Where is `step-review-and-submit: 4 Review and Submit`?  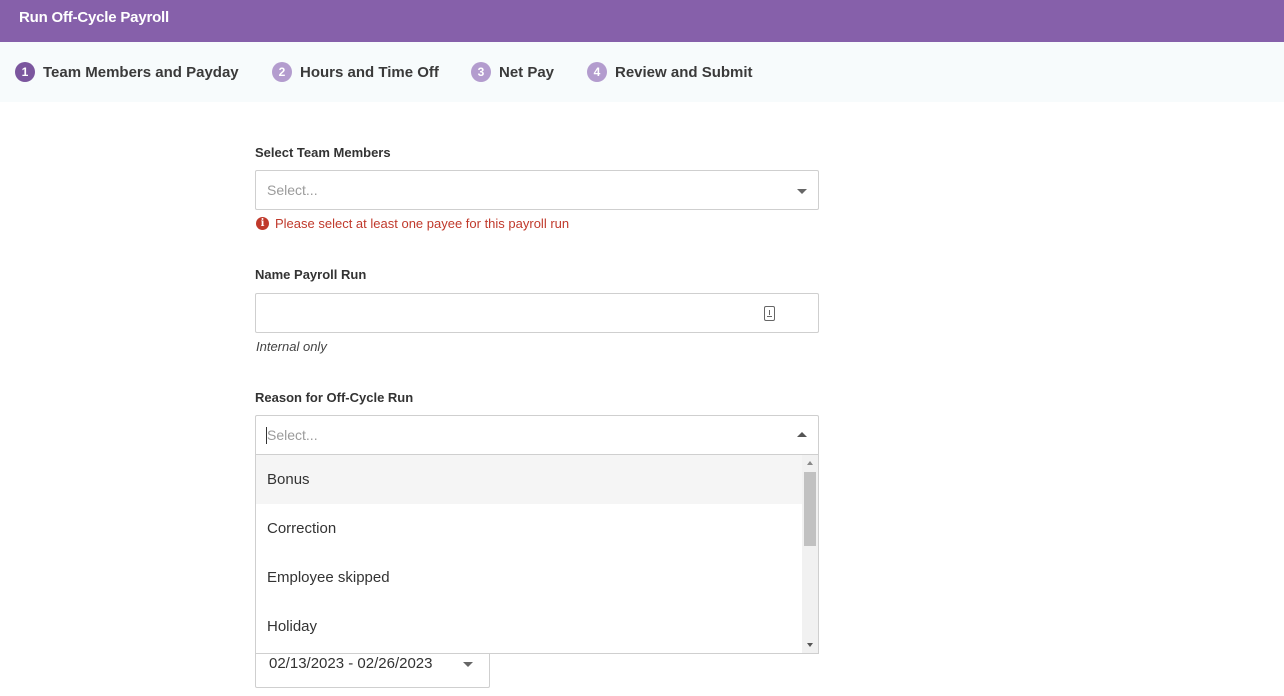
step-review-and-submit: 4 Review and Submit is located at coordinates (670, 72).